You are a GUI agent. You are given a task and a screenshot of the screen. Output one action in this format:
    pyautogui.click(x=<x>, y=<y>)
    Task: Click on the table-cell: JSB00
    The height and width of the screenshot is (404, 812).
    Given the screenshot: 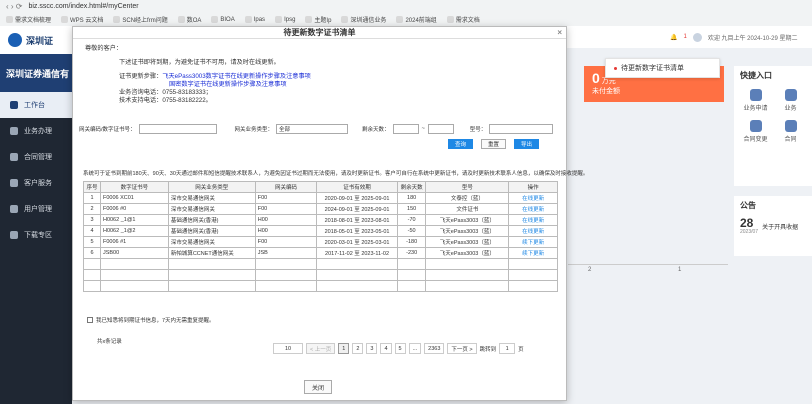 What is the action you would take?
    pyautogui.click(x=134, y=253)
    